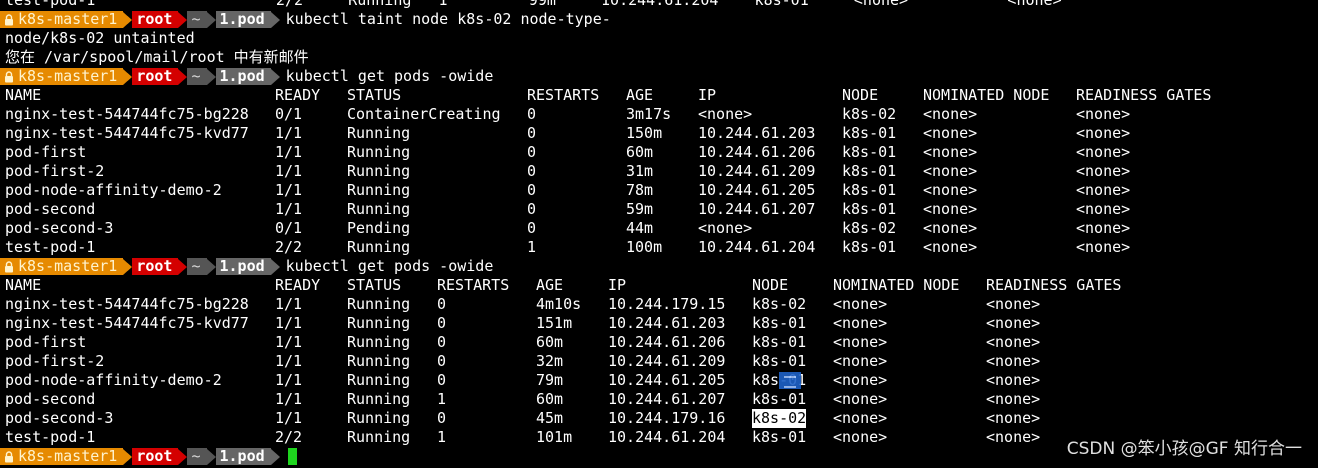  I want to click on command-text, so click(283, 456).